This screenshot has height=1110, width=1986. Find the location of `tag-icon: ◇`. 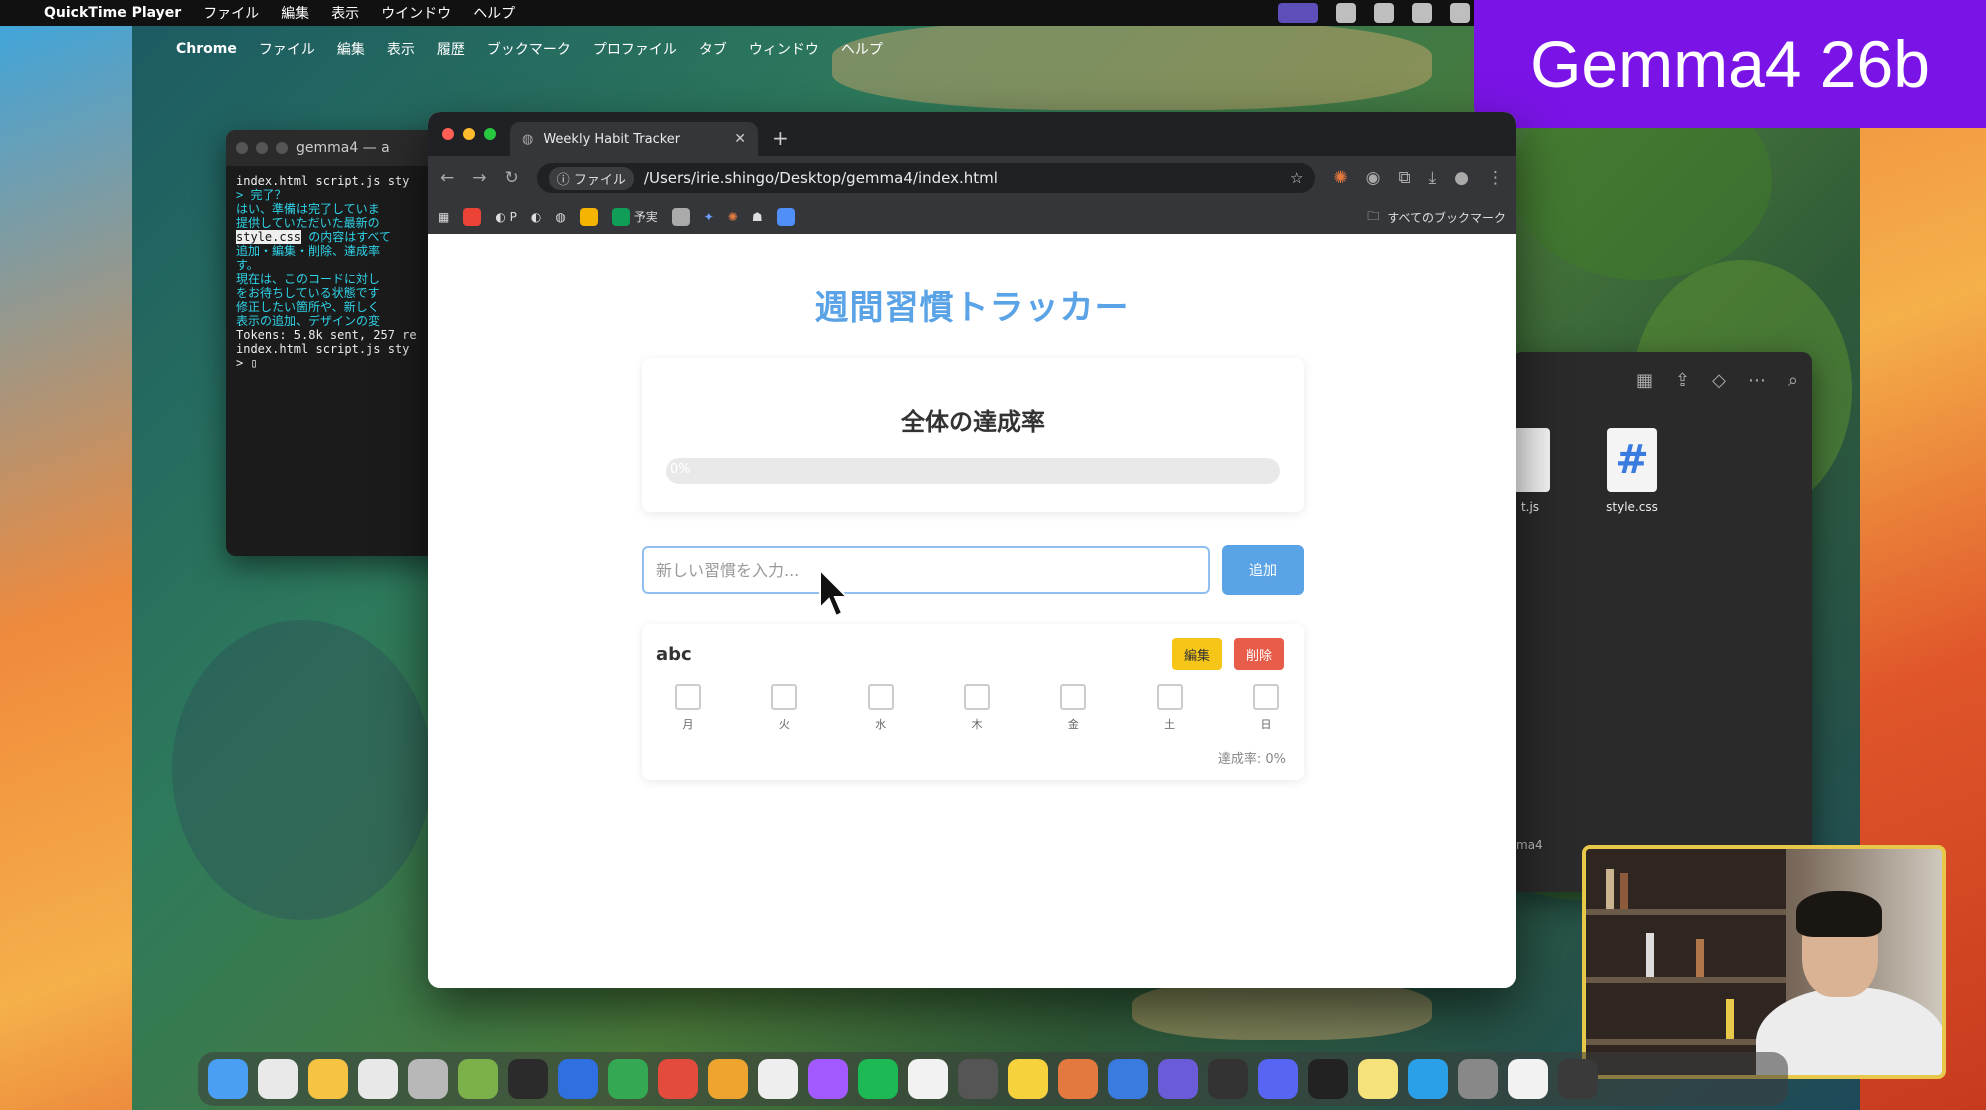

tag-icon: ◇ is located at coordinates (1719, 380).